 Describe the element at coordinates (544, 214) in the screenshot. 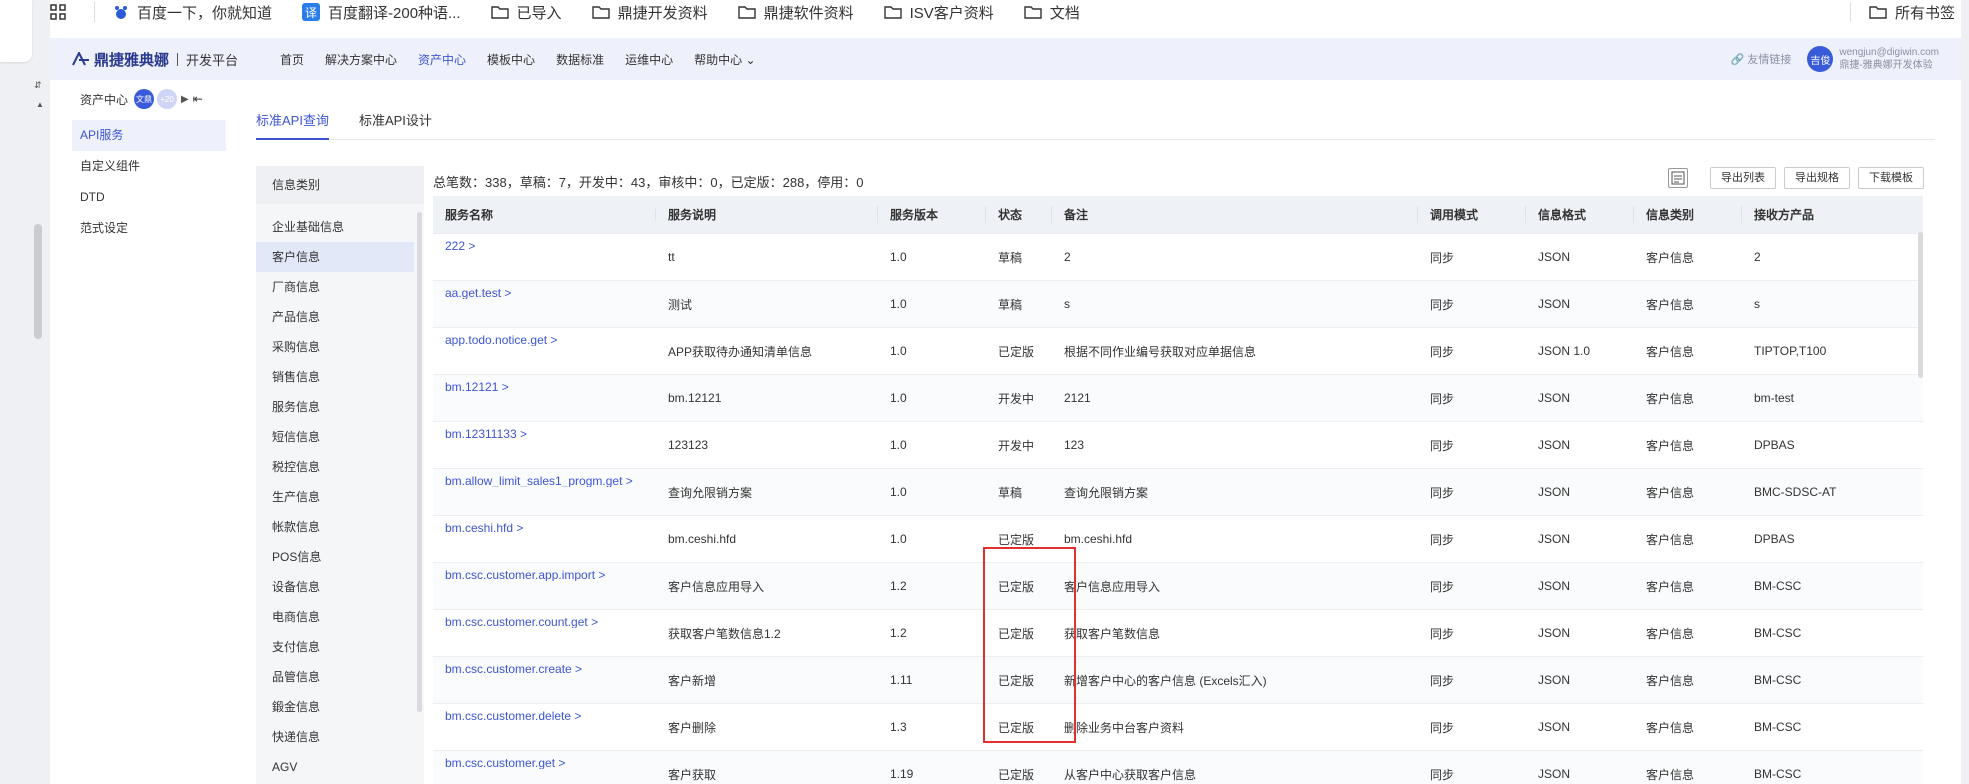

I see `col-service-name-header: 服务名称` at that location.